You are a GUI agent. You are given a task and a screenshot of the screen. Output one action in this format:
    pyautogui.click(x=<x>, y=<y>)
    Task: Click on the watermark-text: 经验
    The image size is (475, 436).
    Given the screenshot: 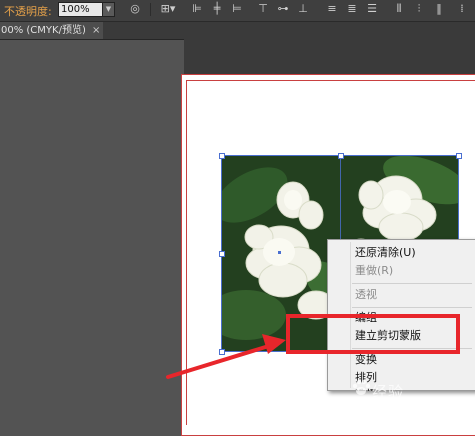 What is the action you would take?
    pyautogui.click(x=388, y=392)
    